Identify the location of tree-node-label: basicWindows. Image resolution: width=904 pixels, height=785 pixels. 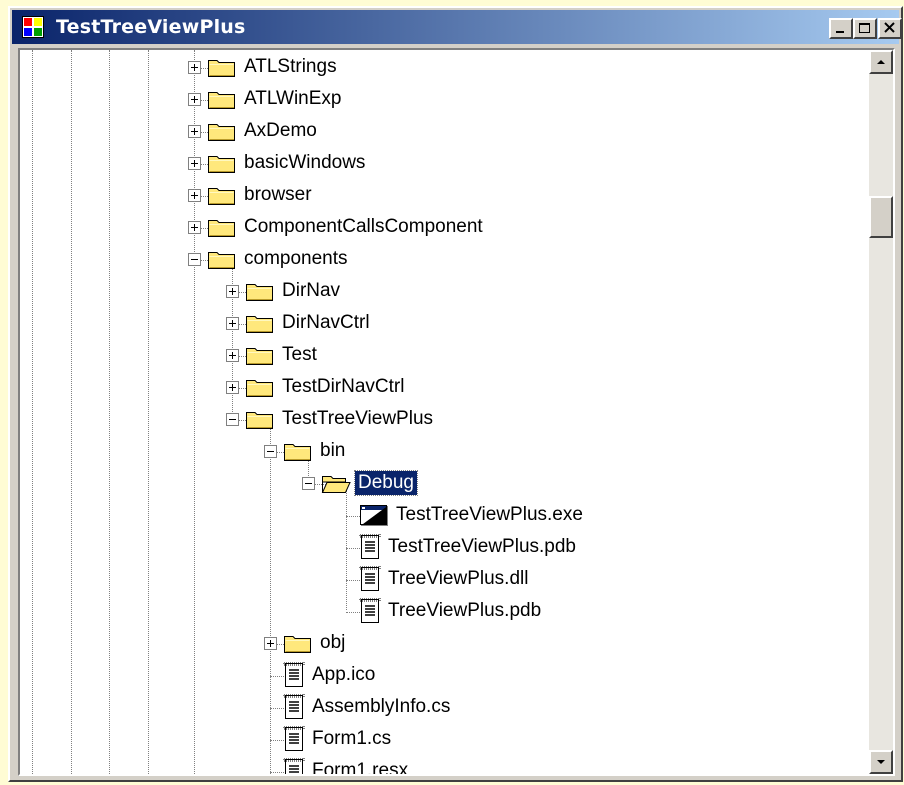
(304, 163).